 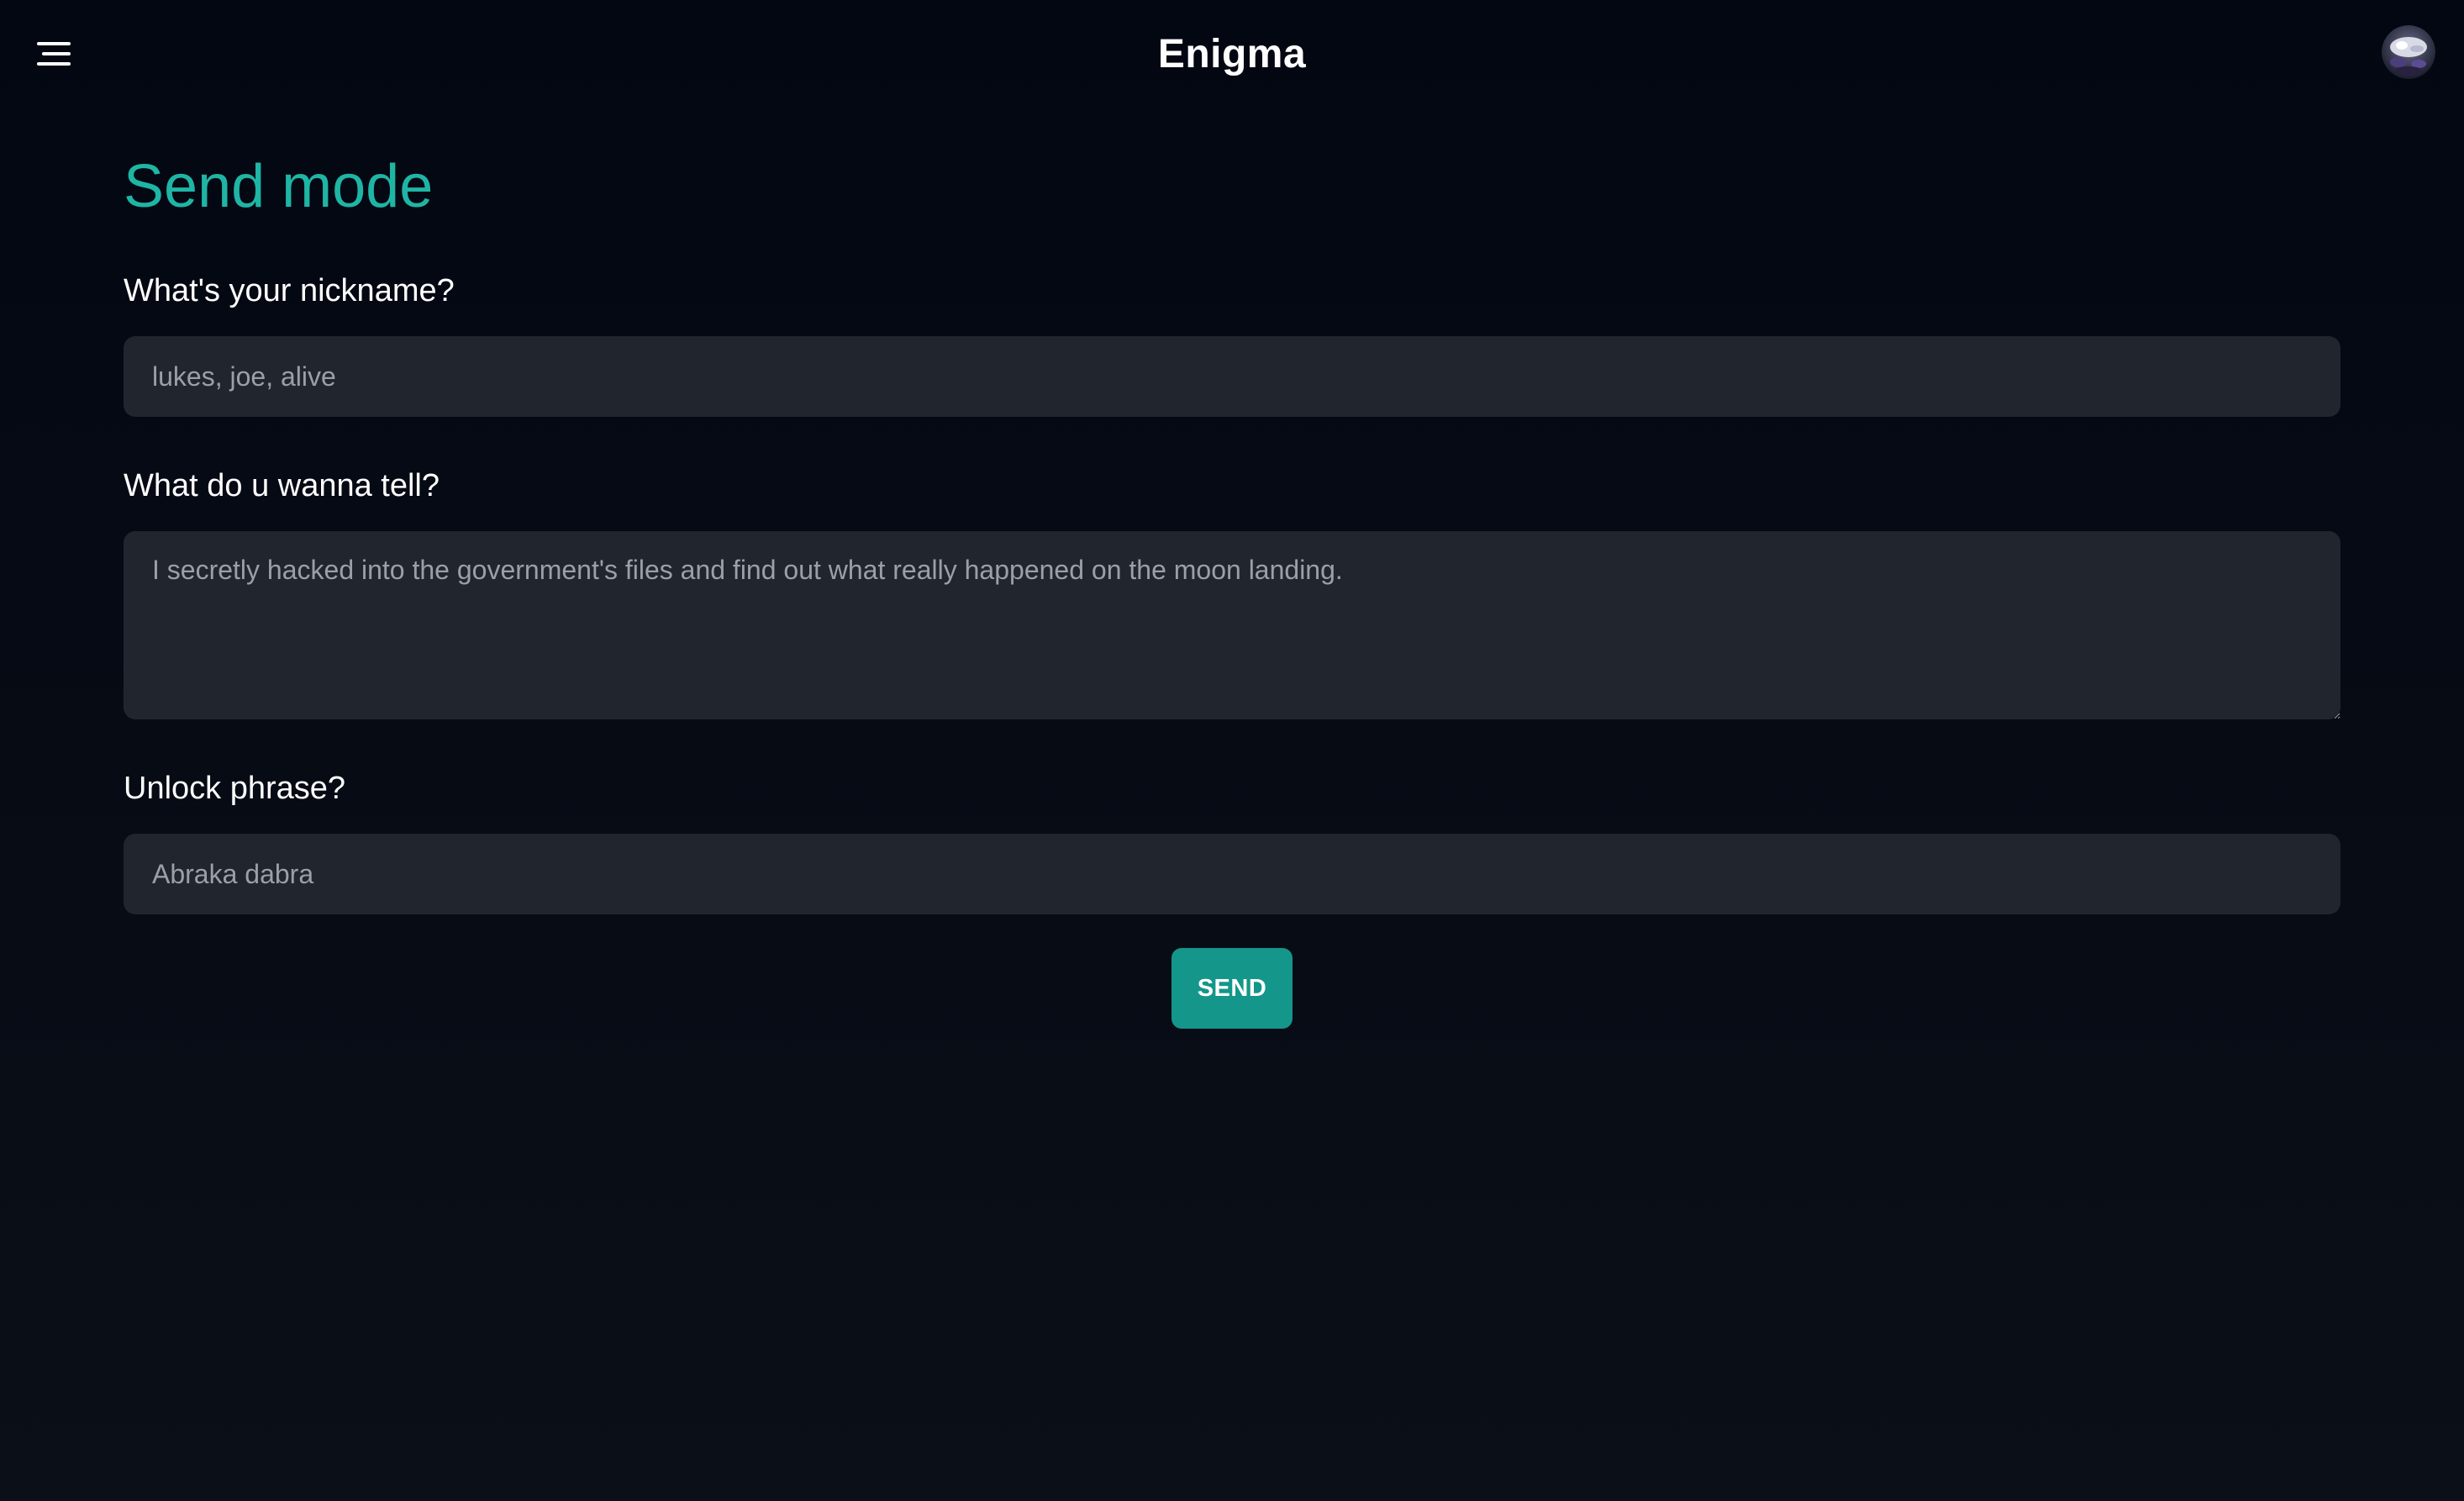 What do you see at coordinates (1232, 625) in the screenshot?
I see `message-textarea` at bounding box center [1232, 625].